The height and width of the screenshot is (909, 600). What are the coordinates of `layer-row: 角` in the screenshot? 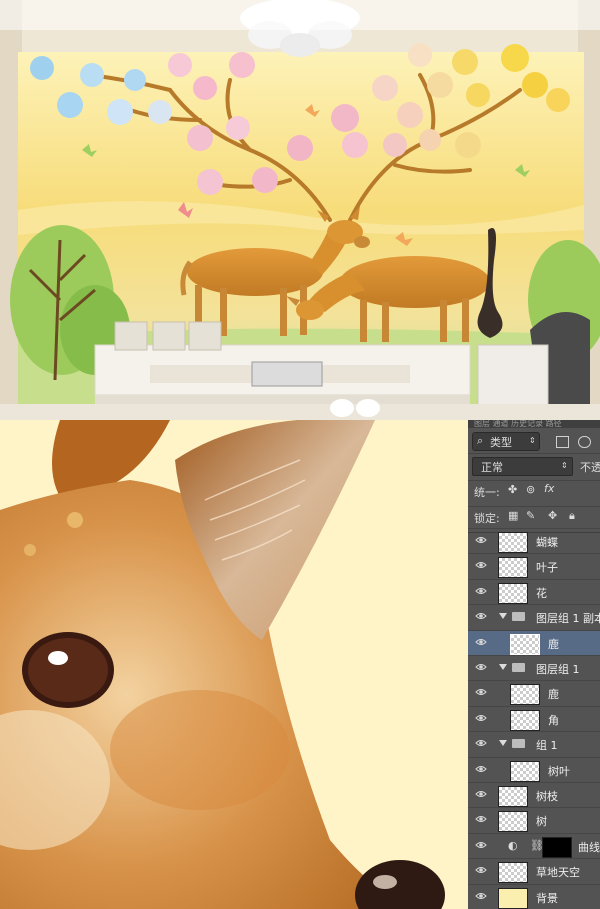 It's located at (534, 718).